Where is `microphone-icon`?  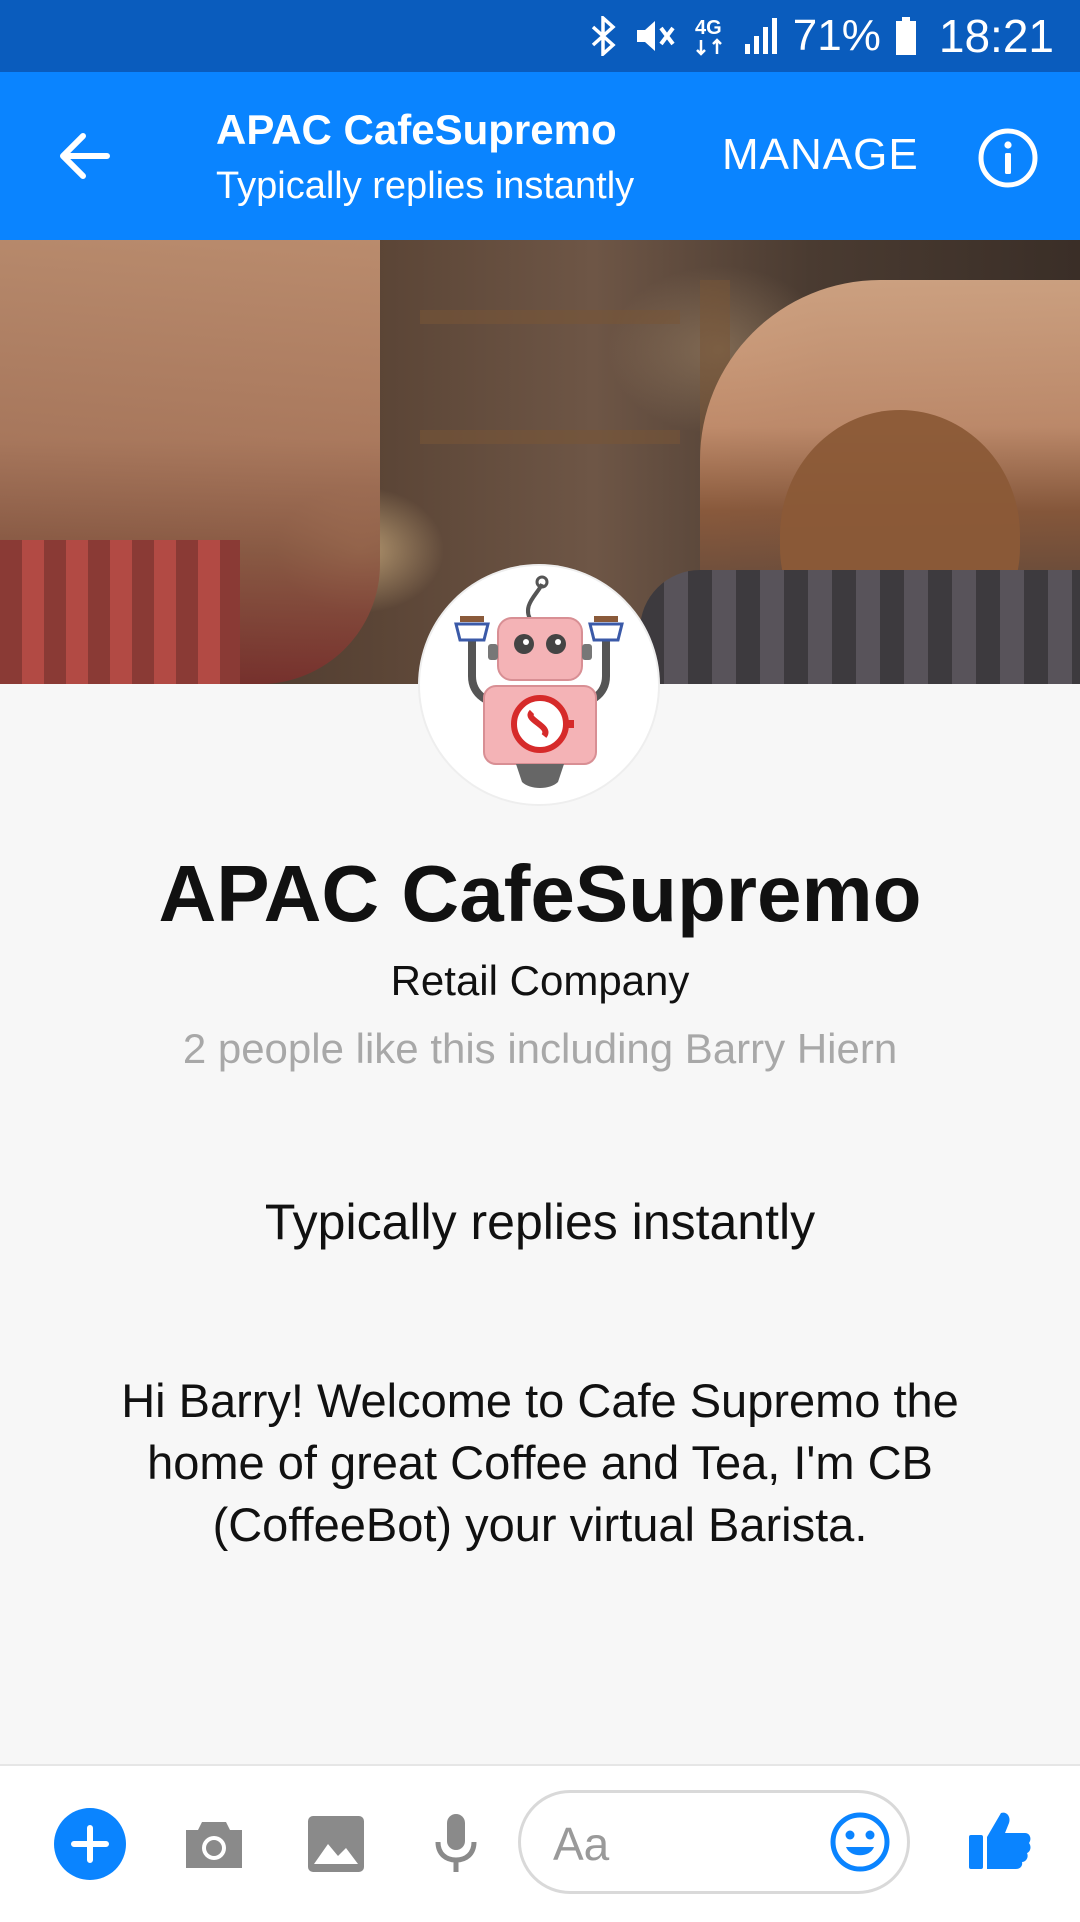
microphone-icon is located at coordinates (456, 1843).